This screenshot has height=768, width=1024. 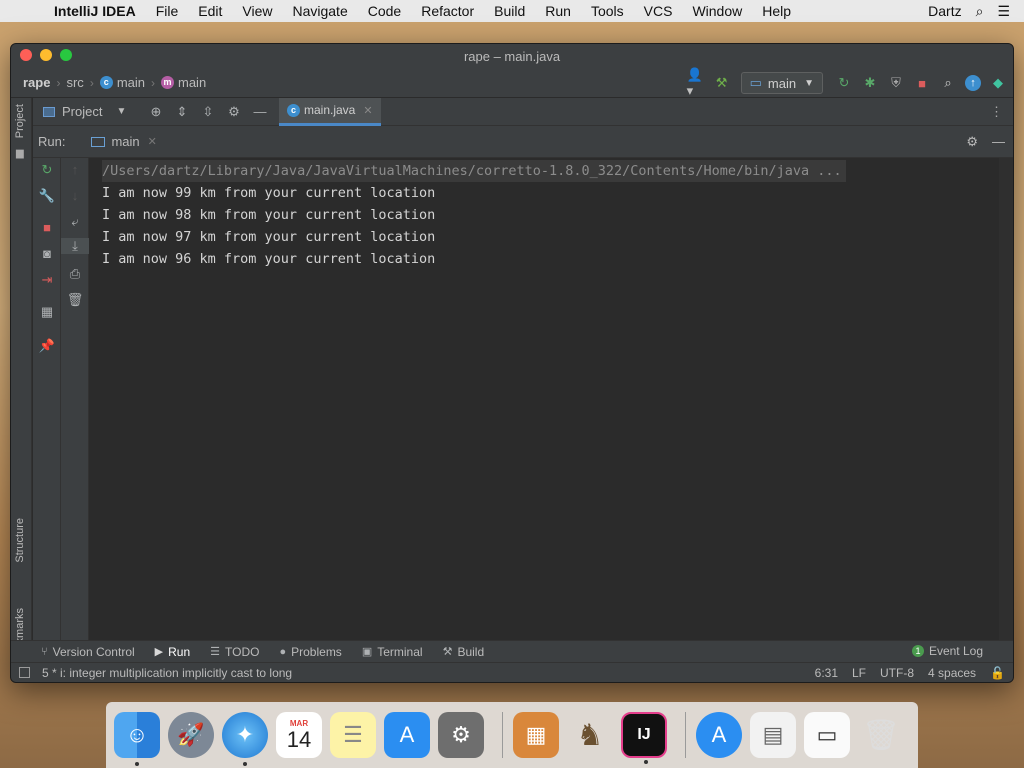 I want to click on menu-build: Build, so click(x=509, y=11).